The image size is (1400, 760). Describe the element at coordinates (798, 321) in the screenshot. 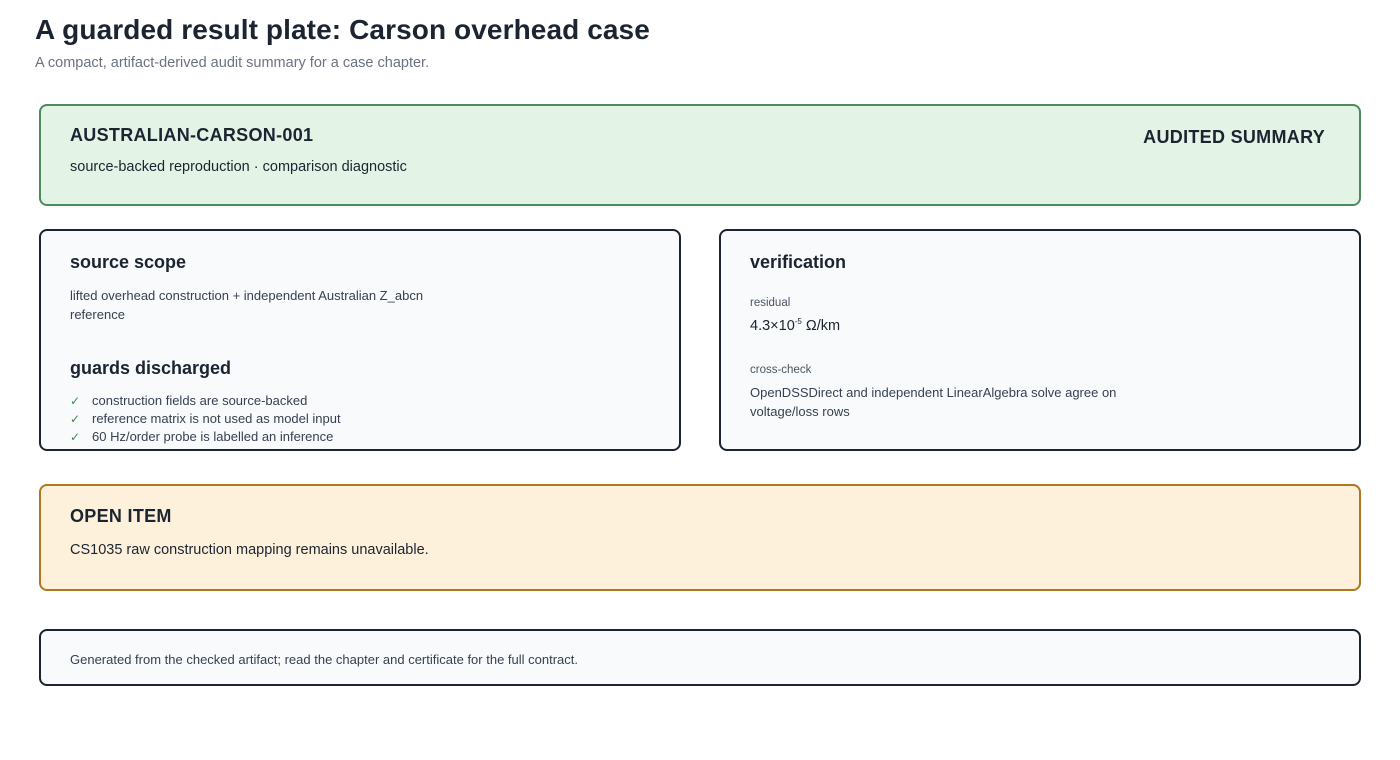

I see `residual-exponent: -5` at that location.